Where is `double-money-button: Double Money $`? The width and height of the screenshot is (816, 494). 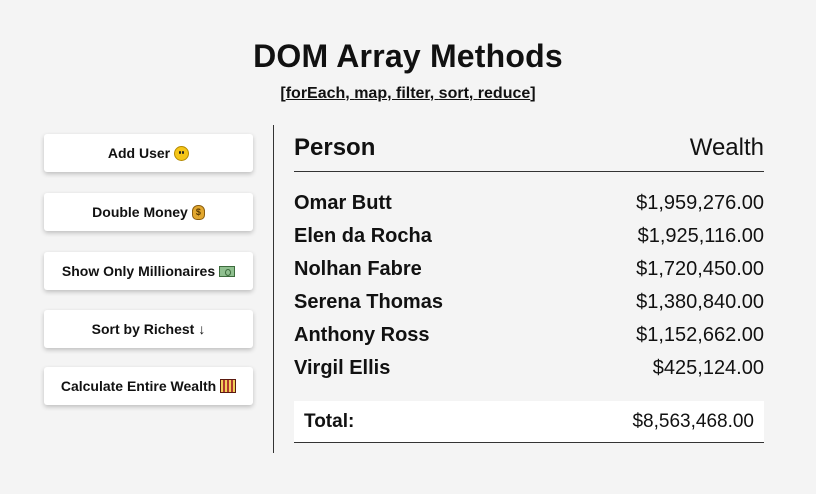 double-money-button: Double Money $ is located at coordinates (148, 212).